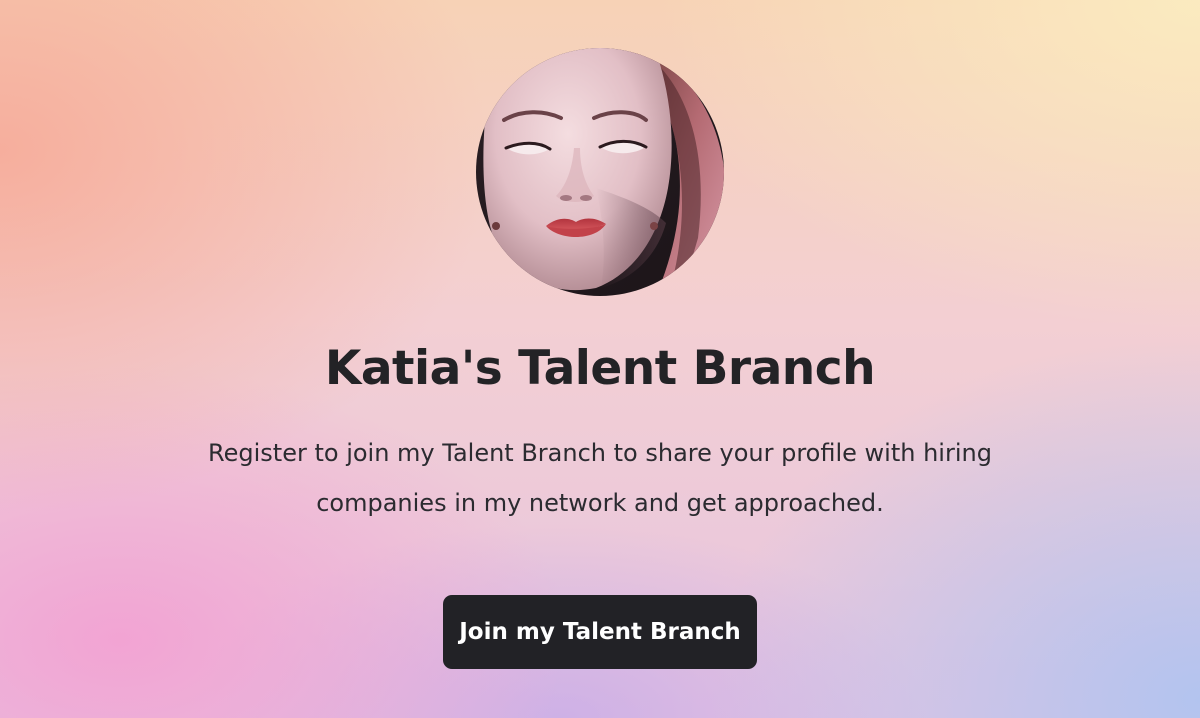  I want to click on join-talent-branch-button: Join my Talent Branch, so click(600, 632).